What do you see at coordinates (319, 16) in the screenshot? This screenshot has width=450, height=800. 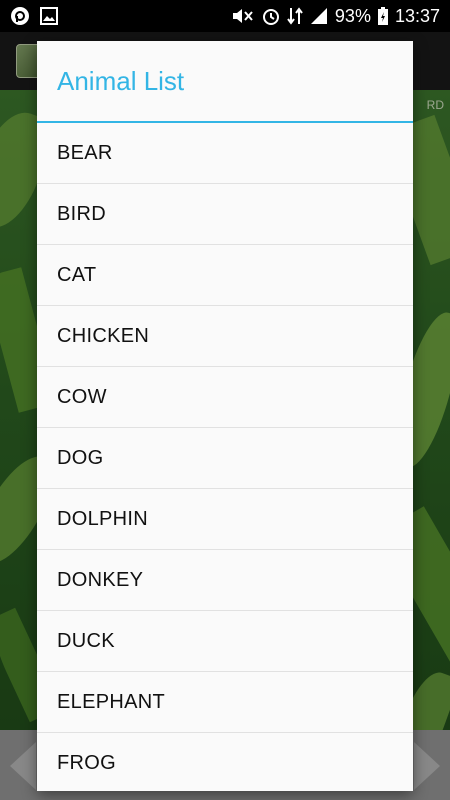 I see `signal-icon` at bounding box center [319, 16].